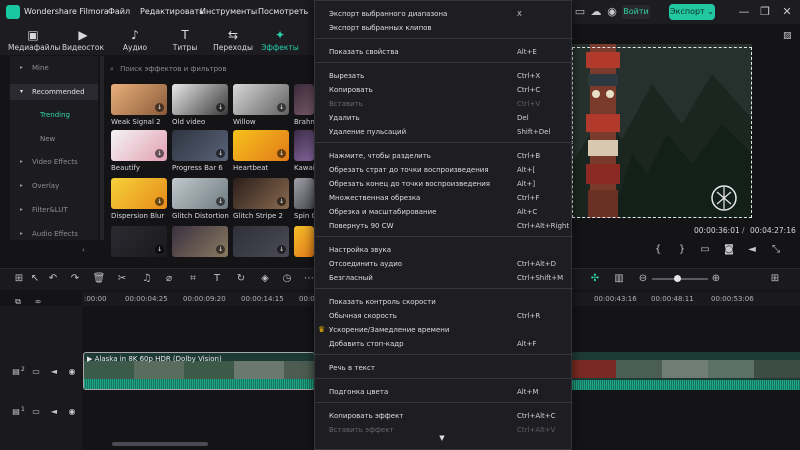 The height and width of the screenshot is (450, 800). I want to click on menu-item: Безгласный Ctrl+Shift+M, so click(447, 278).